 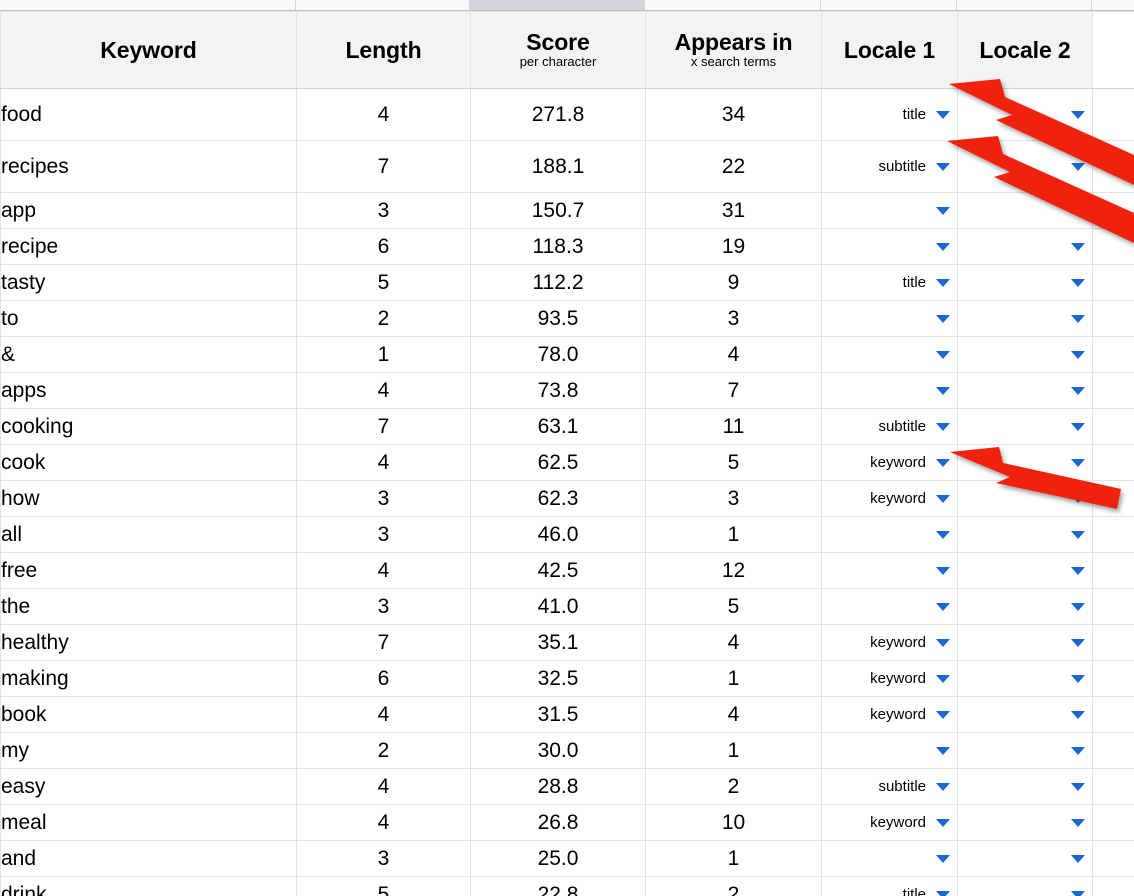 I want to click on cell-score: 32.5, so click(x=558, y=679).